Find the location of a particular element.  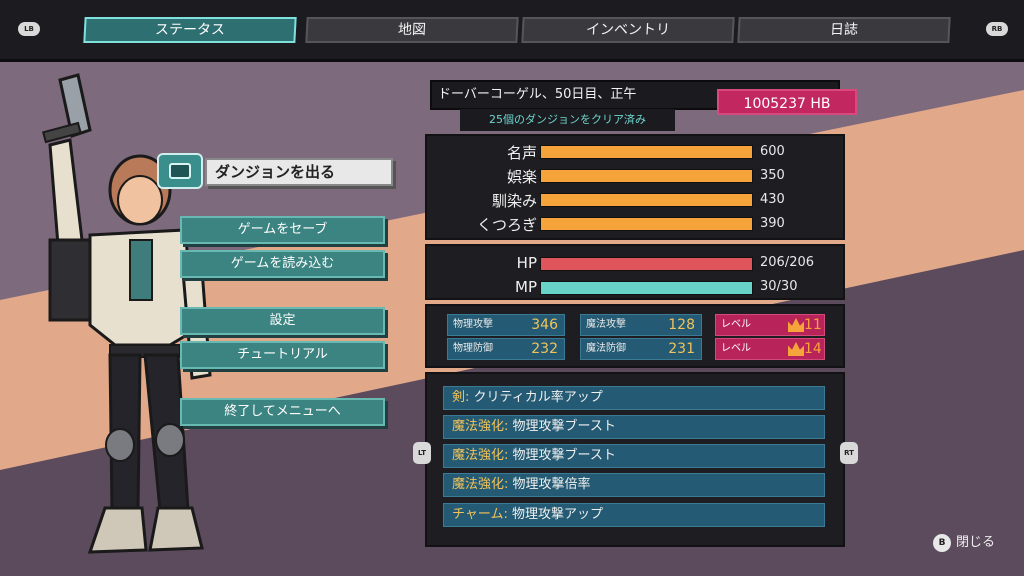

stat-row: 名声 600 is located at coordinates (637, 153).